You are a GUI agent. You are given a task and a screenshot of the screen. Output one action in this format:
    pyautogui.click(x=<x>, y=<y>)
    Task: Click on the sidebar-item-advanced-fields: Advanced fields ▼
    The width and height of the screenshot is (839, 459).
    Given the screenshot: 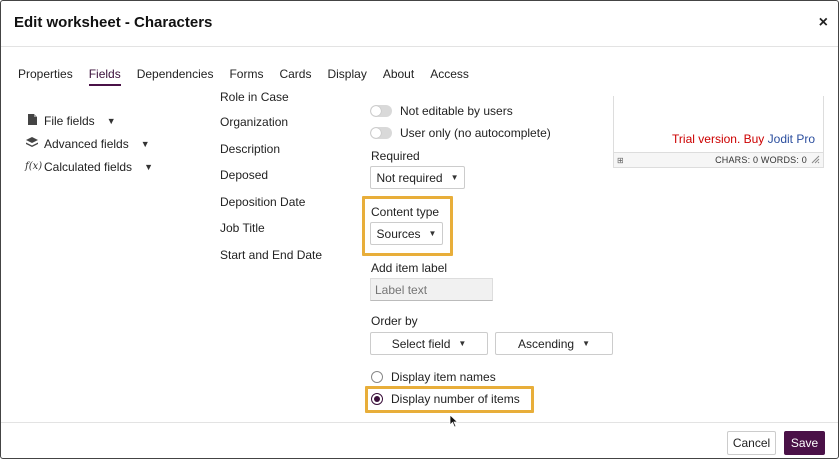 What is the action you would take?
    pyautogui.click(x=89, y=143)
    